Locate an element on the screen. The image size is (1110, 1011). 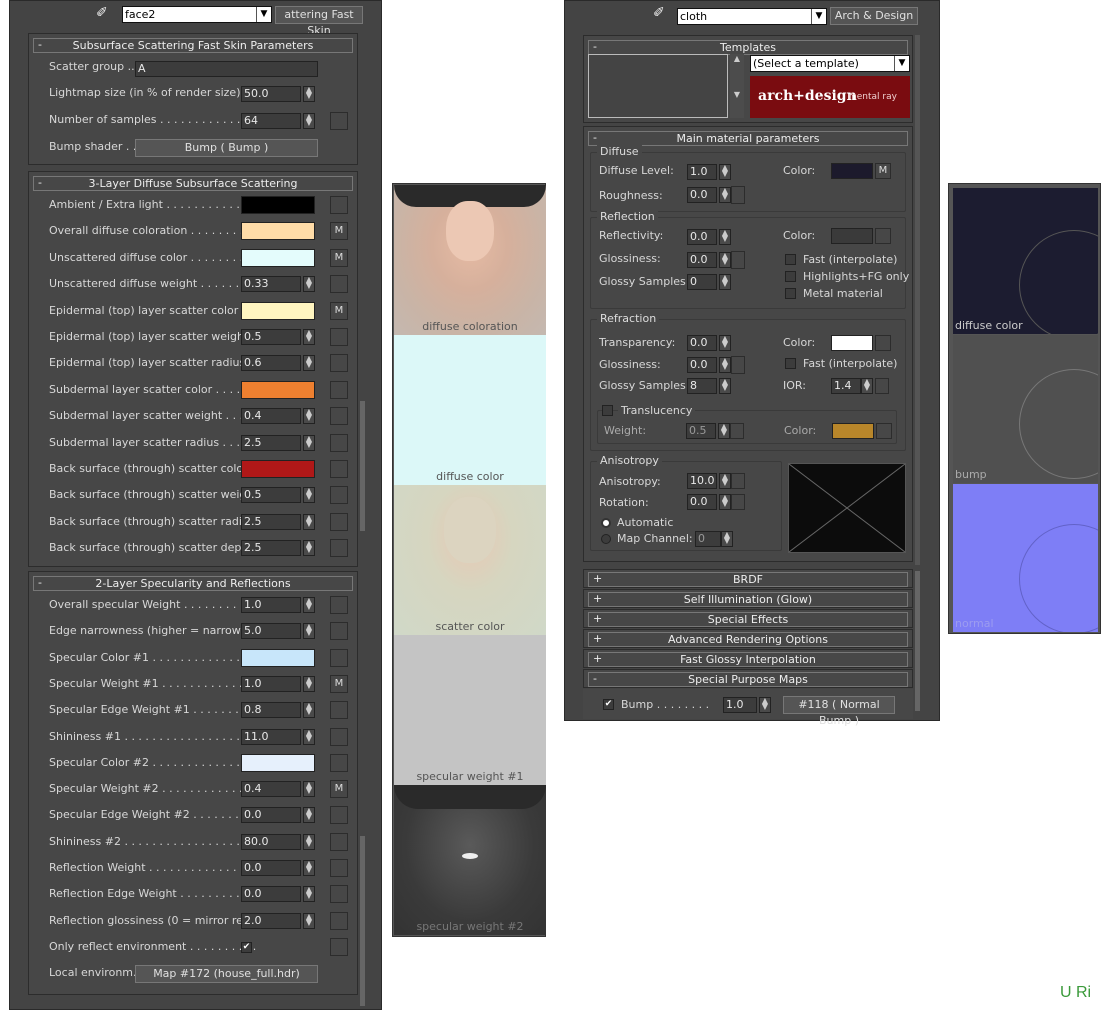
translucency-weight-input: 0.5 is located at coordinates (701, 431).